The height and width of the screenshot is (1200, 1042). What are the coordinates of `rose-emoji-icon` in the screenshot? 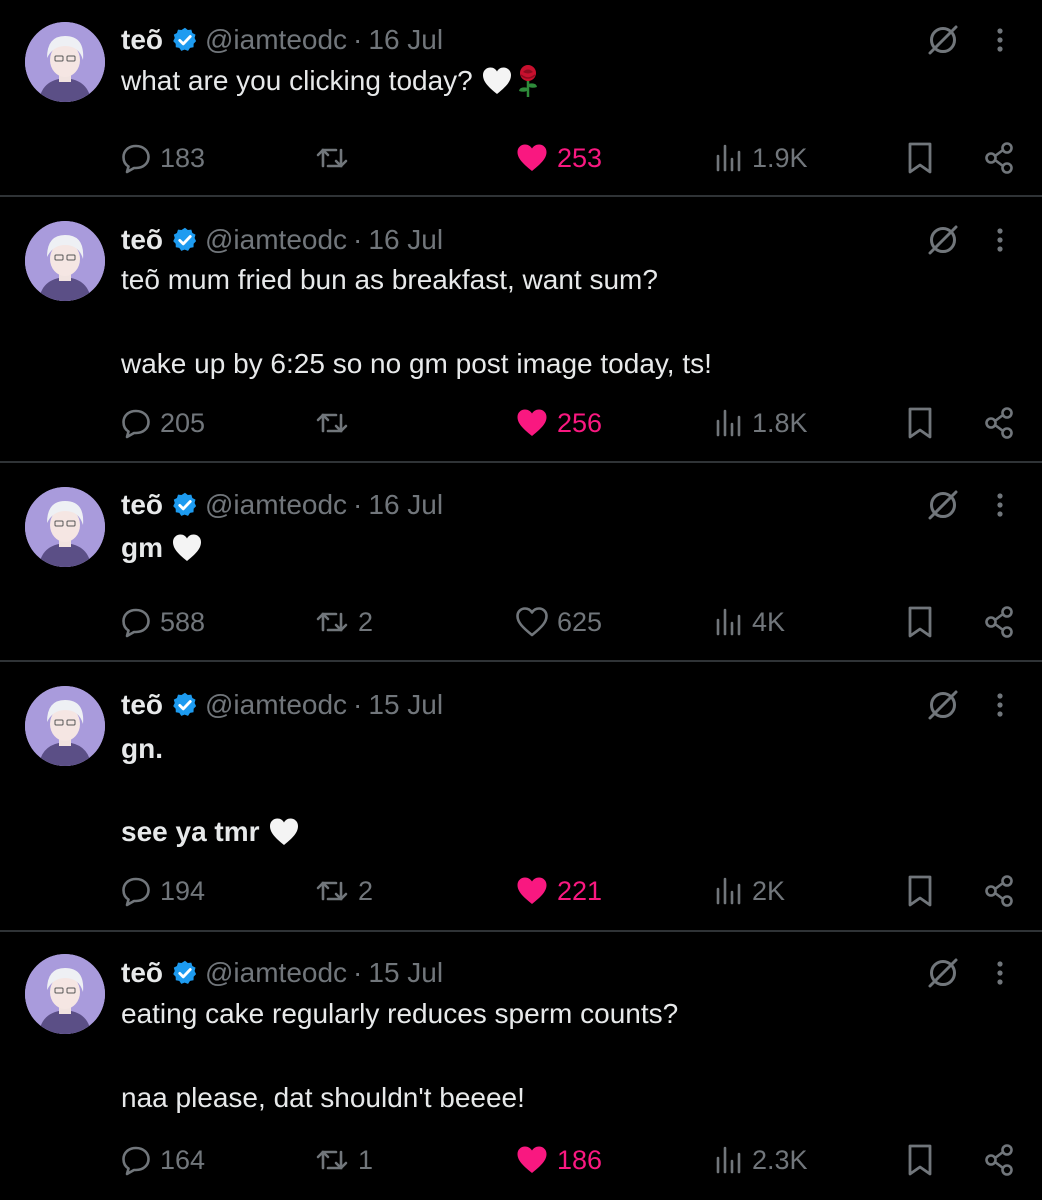 It's located at (528, 81).